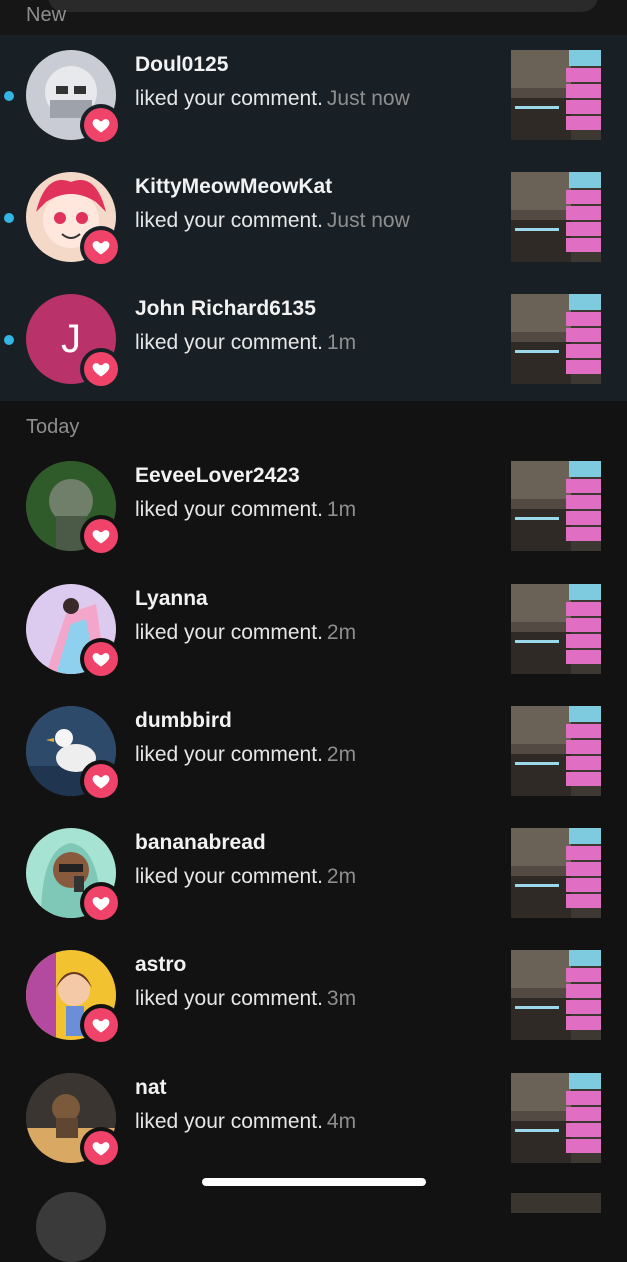 Image resolution: width=627 pixels, height=1262 pixels. What do you see at coordinates (46, 15) in the screenshot?
I see `new-section-label: New` at bounding box center [46, 15].